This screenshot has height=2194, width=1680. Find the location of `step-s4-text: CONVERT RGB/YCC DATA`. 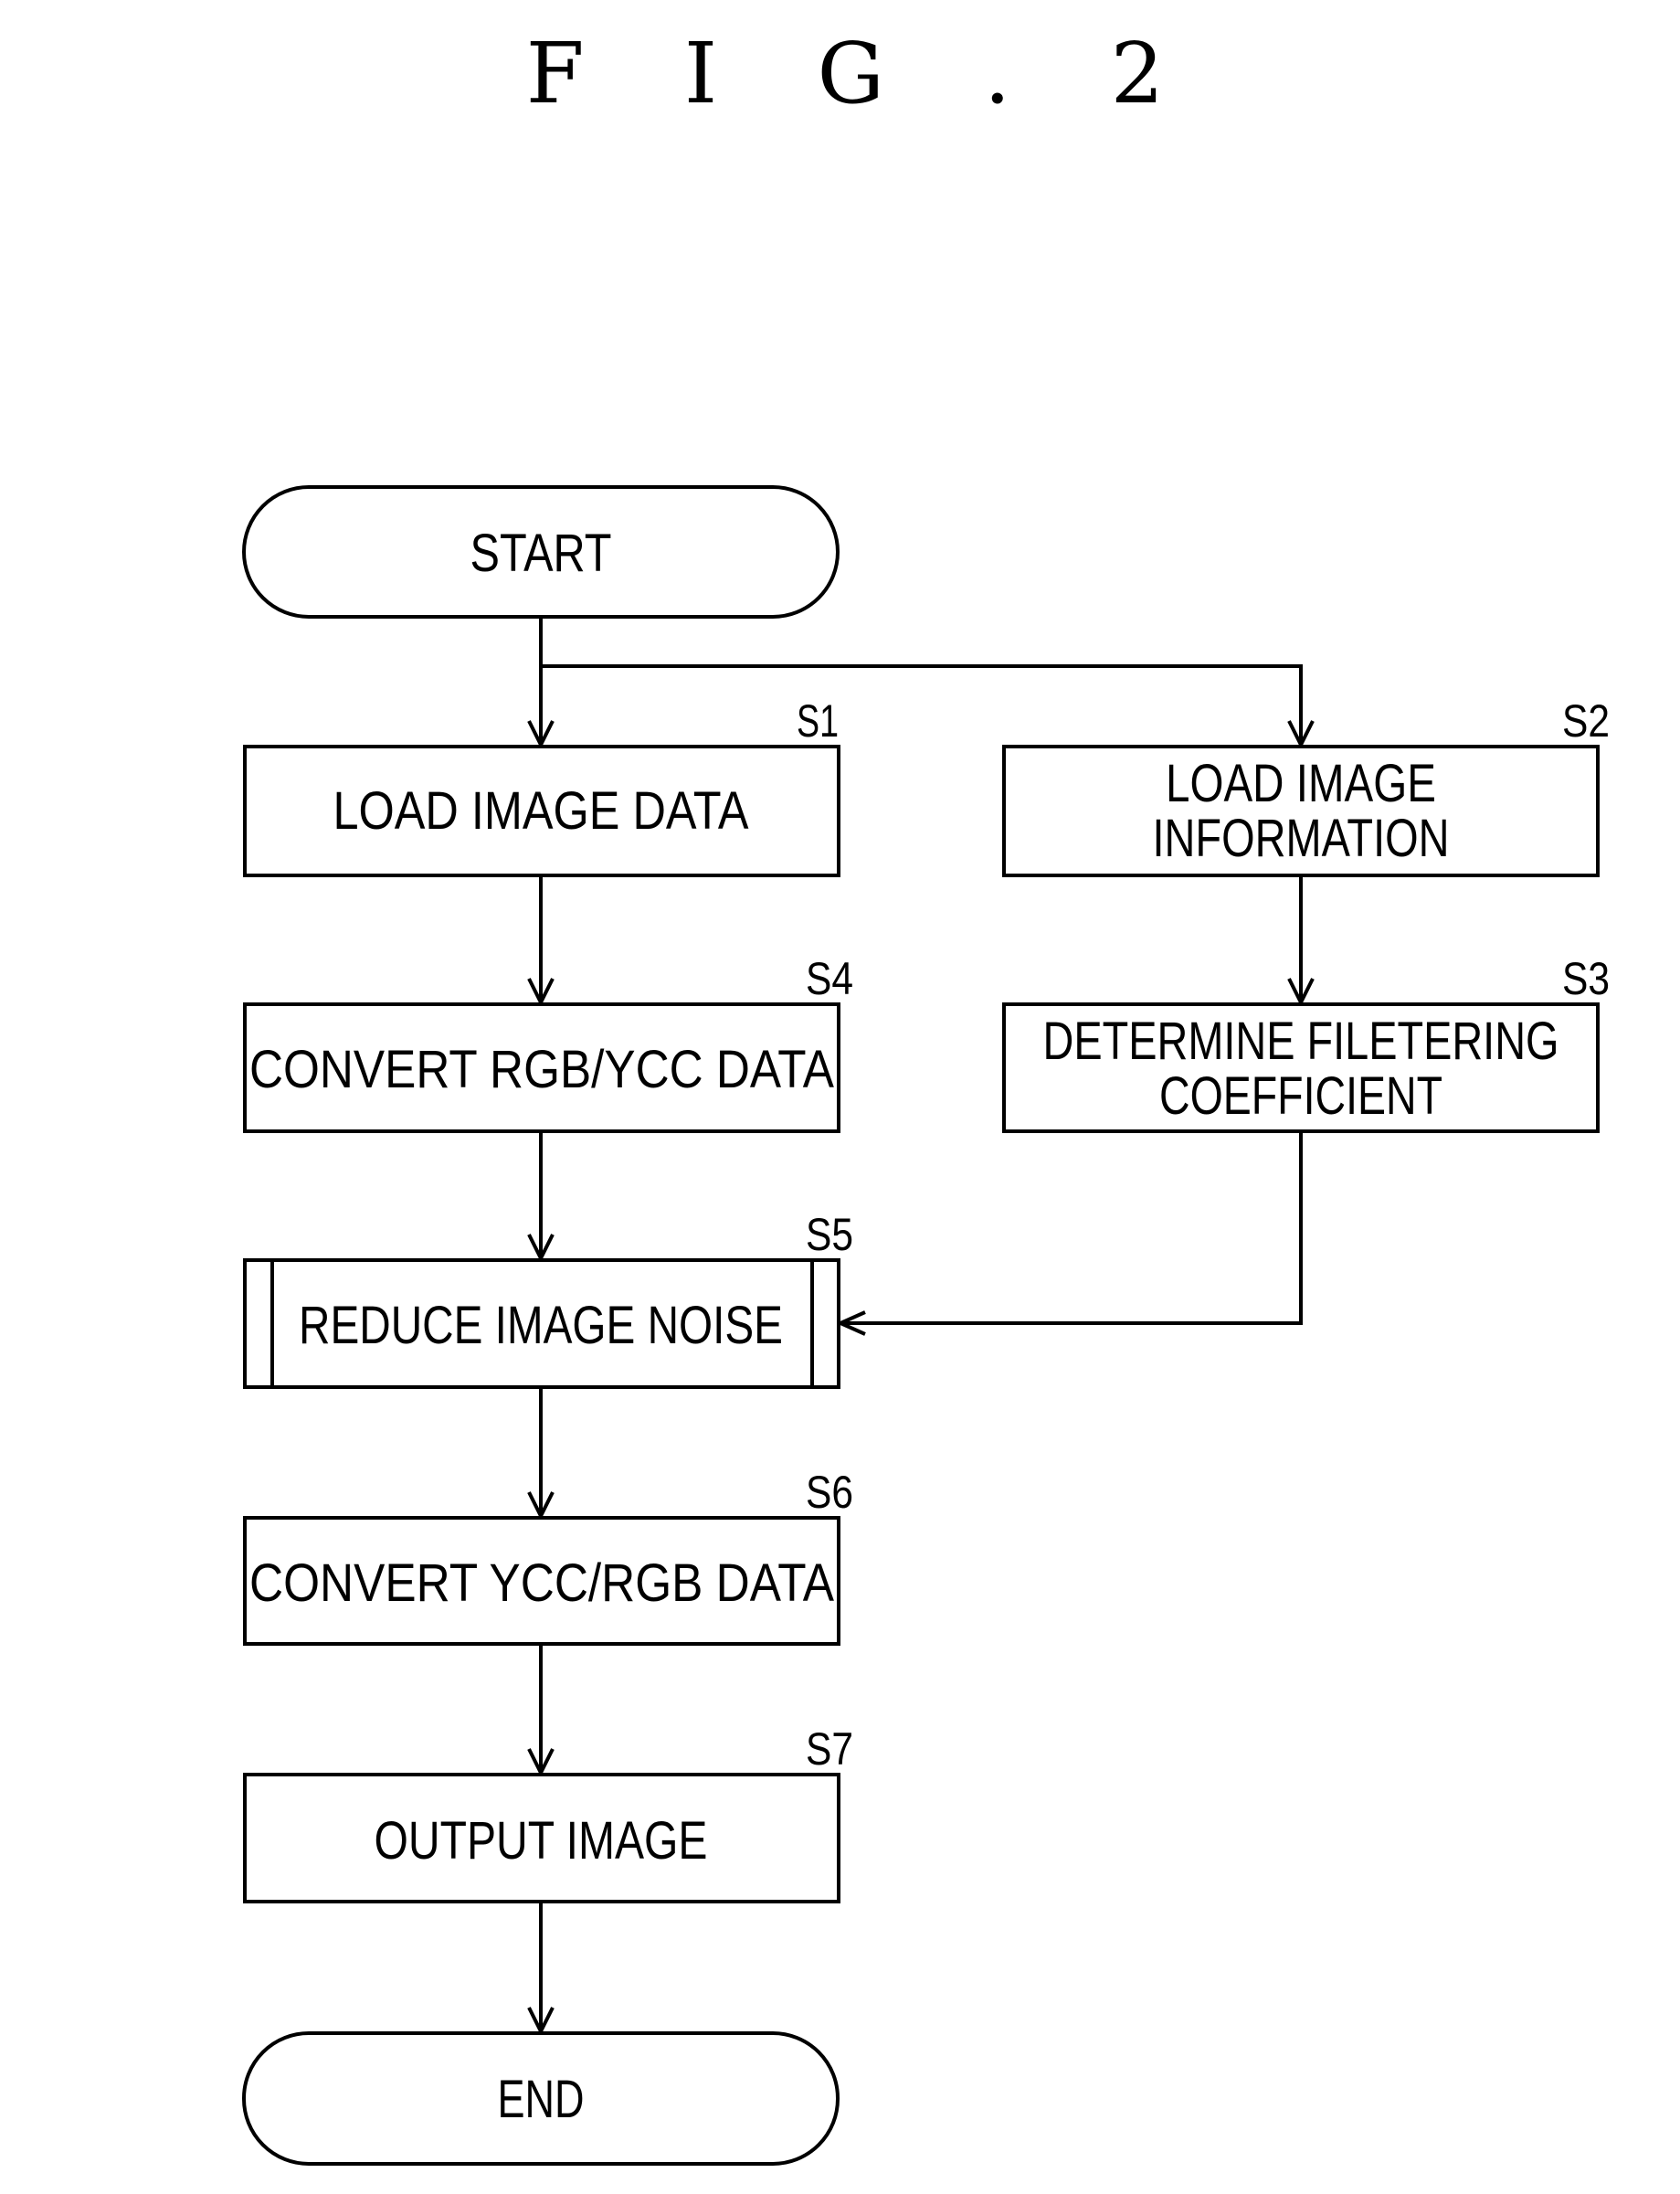

step-s4-text: CONVERT RGB/YCC DATA is located at coordinates (541, 1069).